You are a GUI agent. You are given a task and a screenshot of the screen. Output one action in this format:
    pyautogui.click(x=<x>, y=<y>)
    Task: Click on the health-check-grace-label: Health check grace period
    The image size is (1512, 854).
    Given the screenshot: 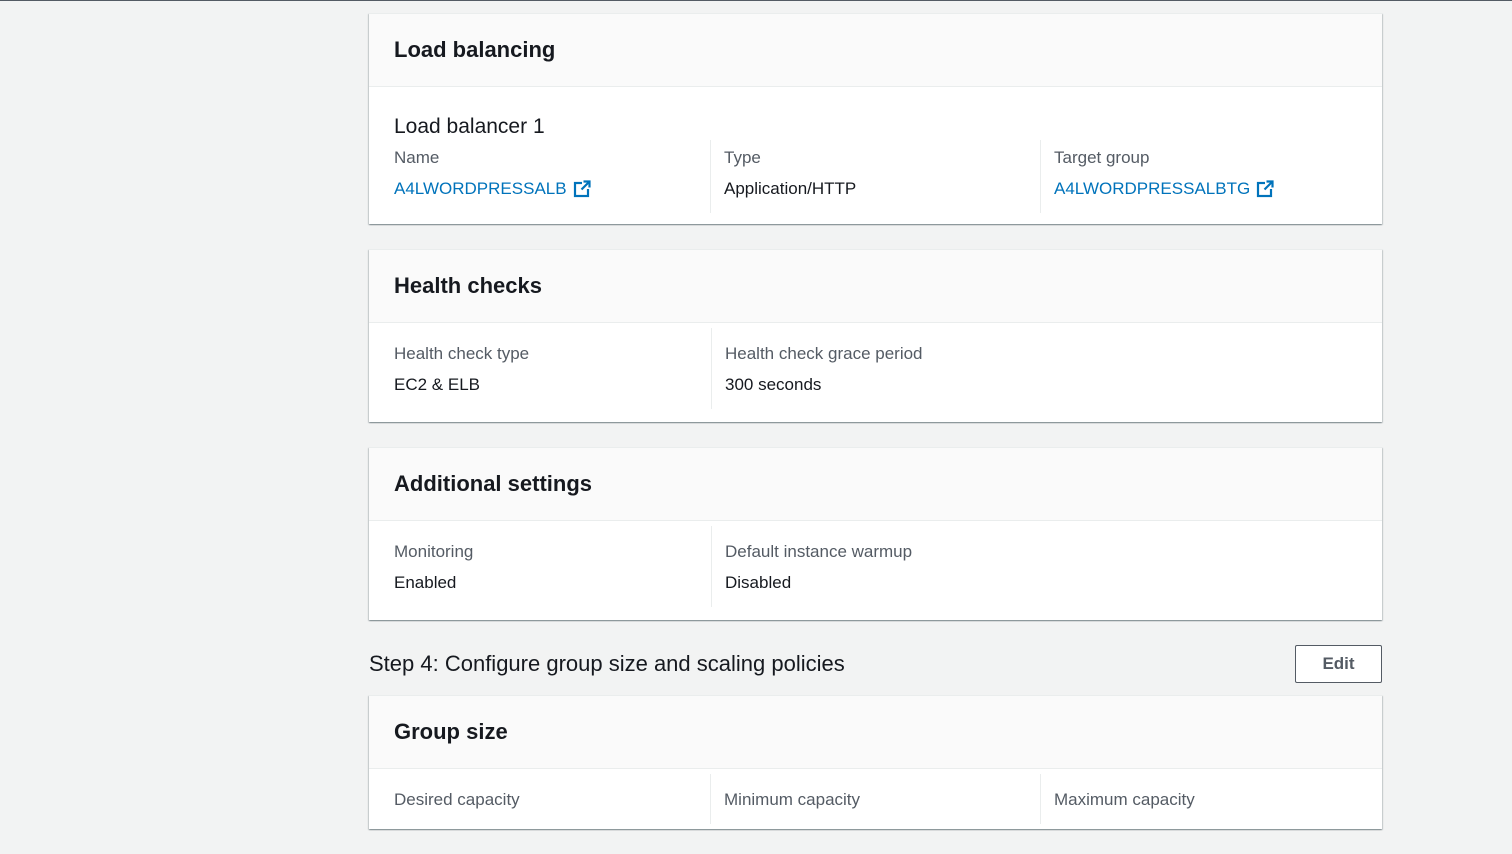 What is the action you would take?
    pyautogui.click(x=824, y=353)
    